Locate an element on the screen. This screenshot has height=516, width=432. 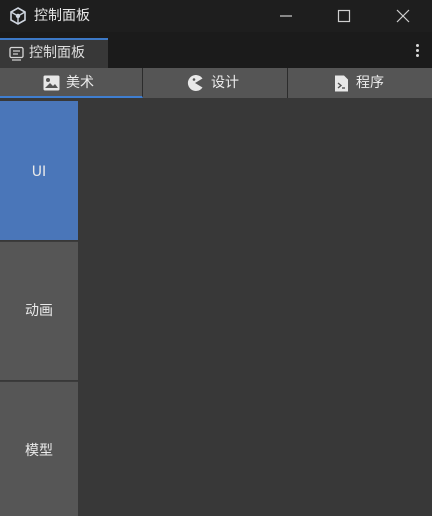
sidebar: UI 动画 模型 is located at coordinates (39, 307).